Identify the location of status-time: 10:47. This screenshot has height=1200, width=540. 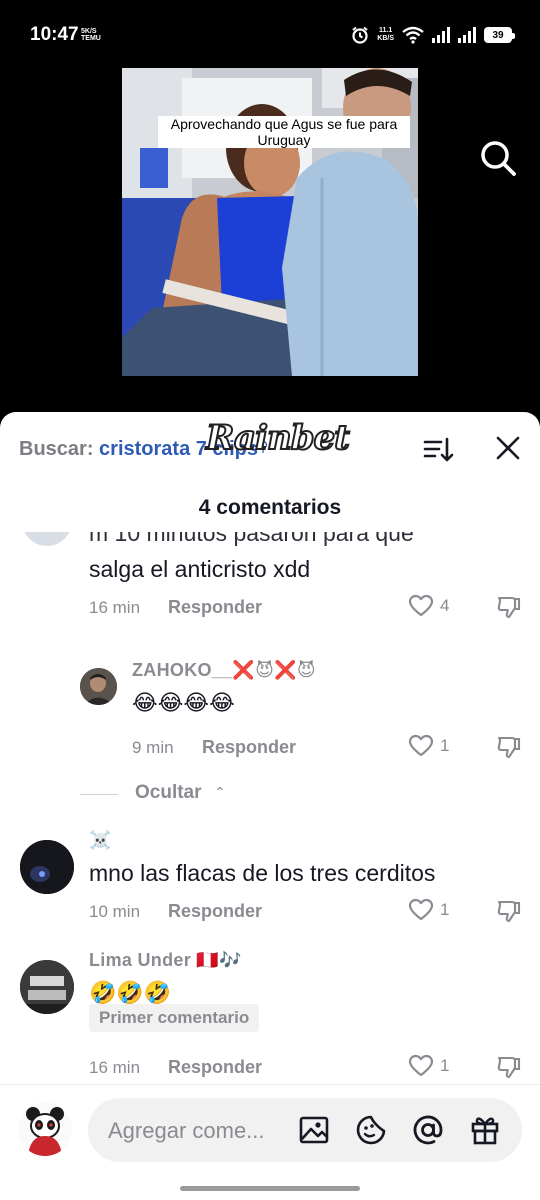
(54, 34).